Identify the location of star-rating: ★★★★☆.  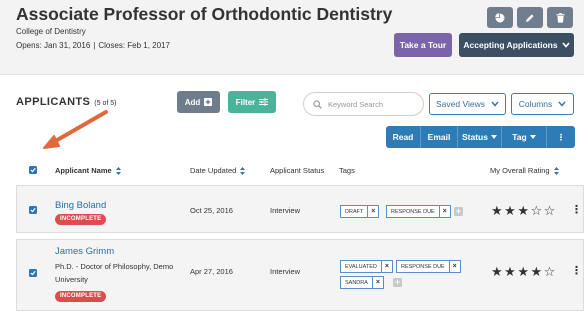
(524, 272).